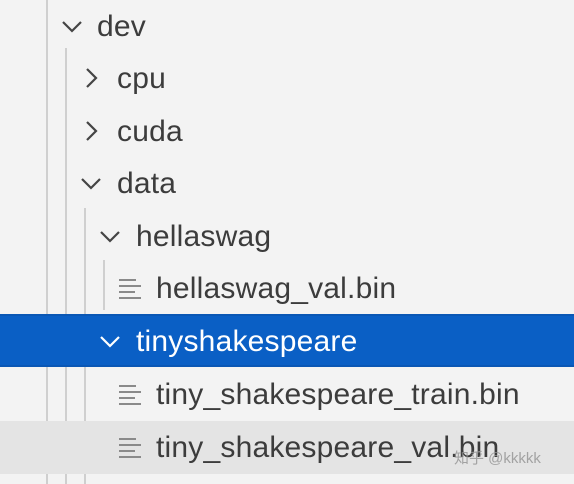 The width and height of the screenshot is (574, 484). I want to click on tree-item-cpu: cpu, so click(287, 78).